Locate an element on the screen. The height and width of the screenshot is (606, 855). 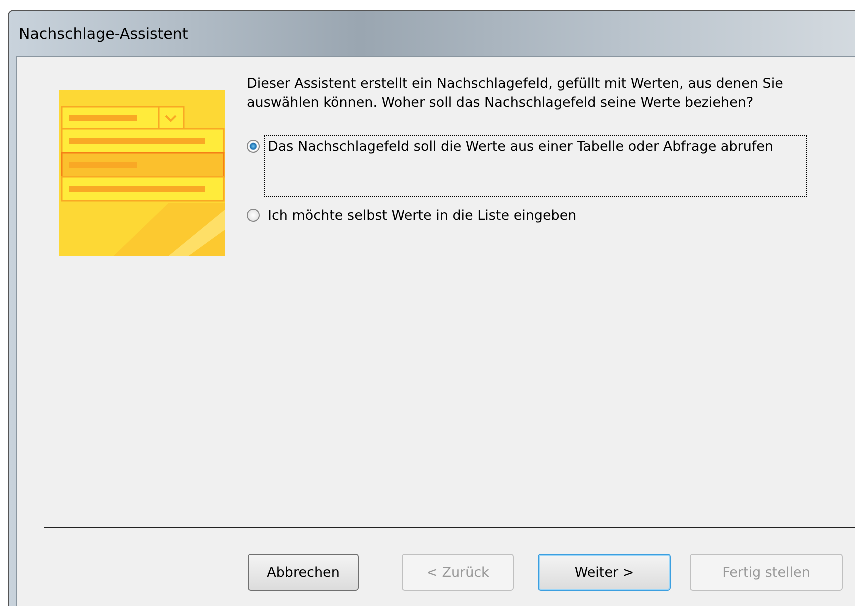
option-label: Ich möchte selbst Werte in die Liste eingeben is located at coordinates (533, 216).